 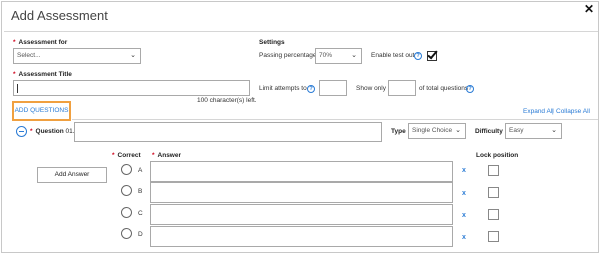 What do you see at coordinates (227, 100) in the screenshot?
I see `char-count: 100 character(s) left.` at bounding box center [227, 100].